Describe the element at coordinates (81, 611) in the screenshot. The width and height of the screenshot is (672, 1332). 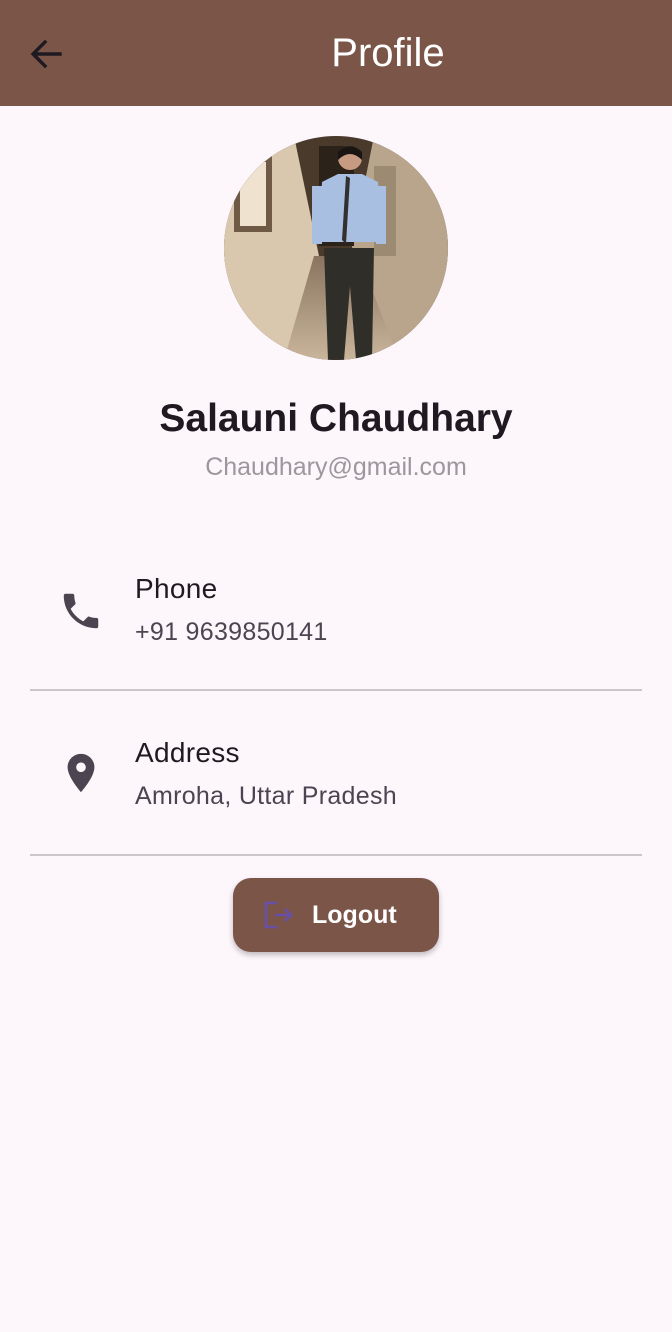
I see `phone-icon` at that location.